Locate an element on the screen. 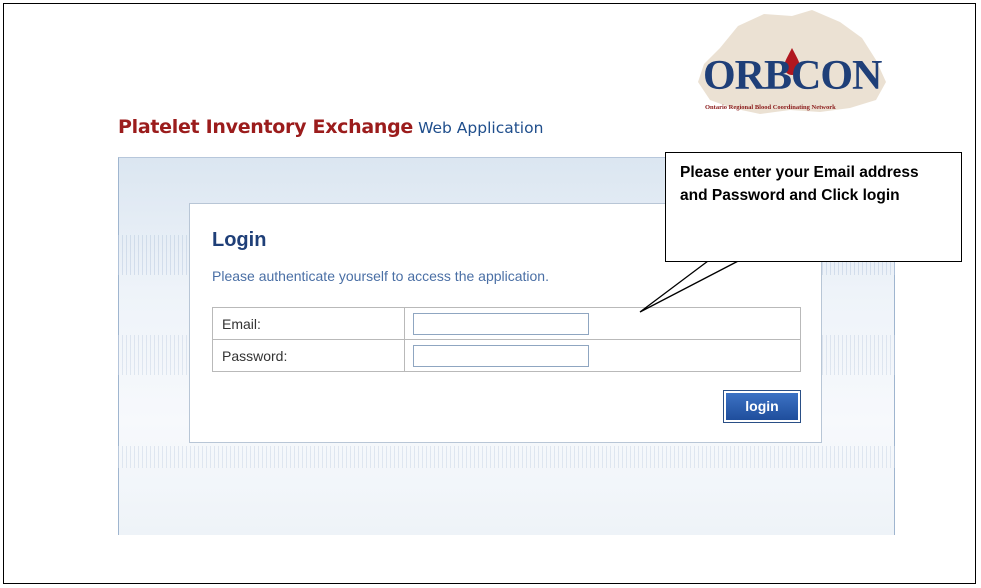 The width and height of the screenshot is (981, 588). callout-pointer is located at coordinates (692, 285).